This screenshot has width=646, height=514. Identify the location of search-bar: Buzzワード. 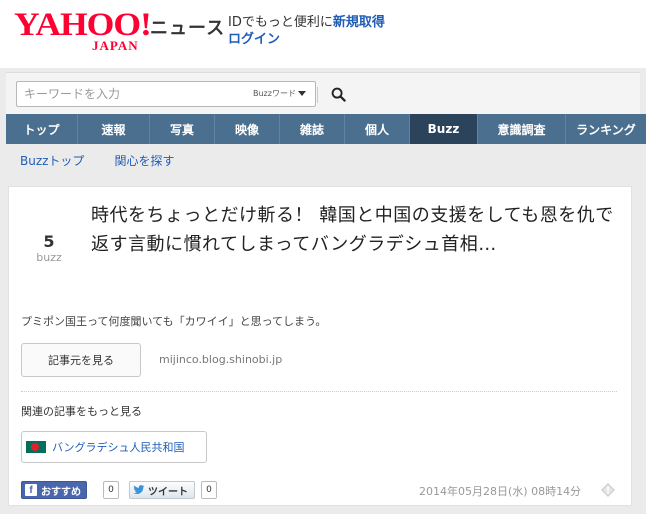
(323, 93).